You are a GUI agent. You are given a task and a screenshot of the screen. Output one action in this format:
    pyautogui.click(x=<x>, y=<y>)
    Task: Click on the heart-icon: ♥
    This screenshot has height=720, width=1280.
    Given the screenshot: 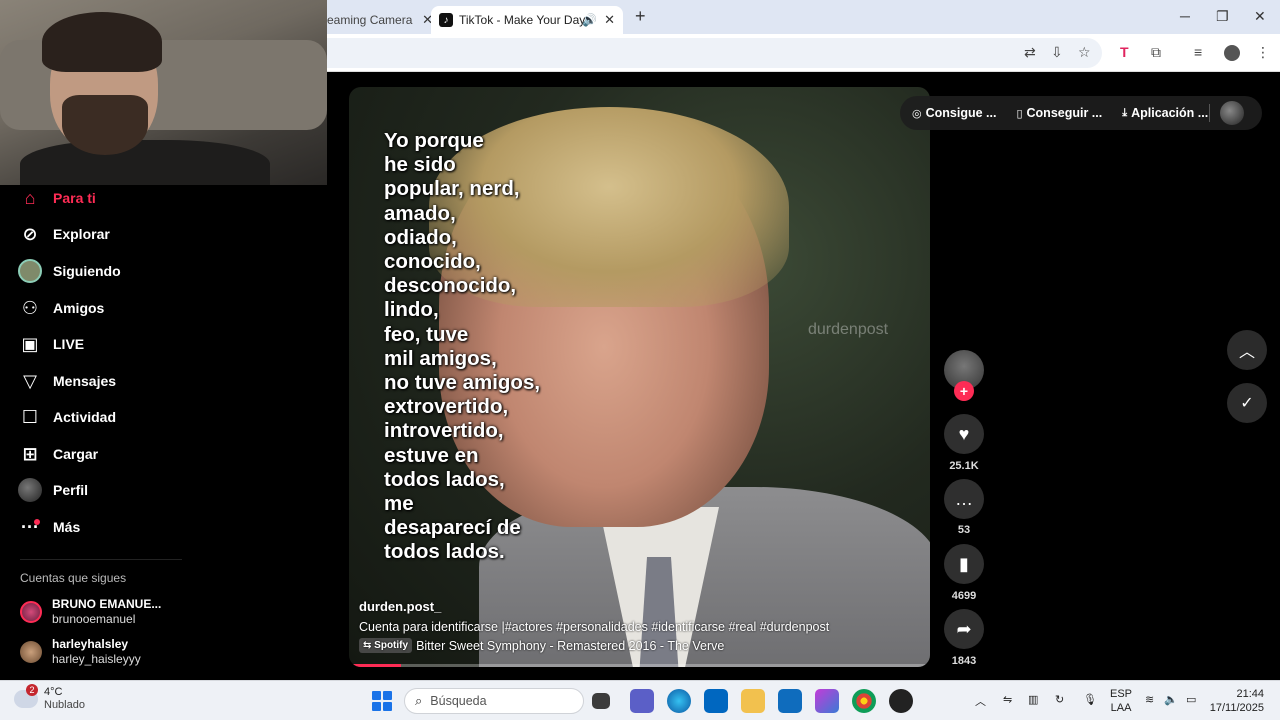 What is the action you would take?
    pyautogui.click(x=964, y=433)
    